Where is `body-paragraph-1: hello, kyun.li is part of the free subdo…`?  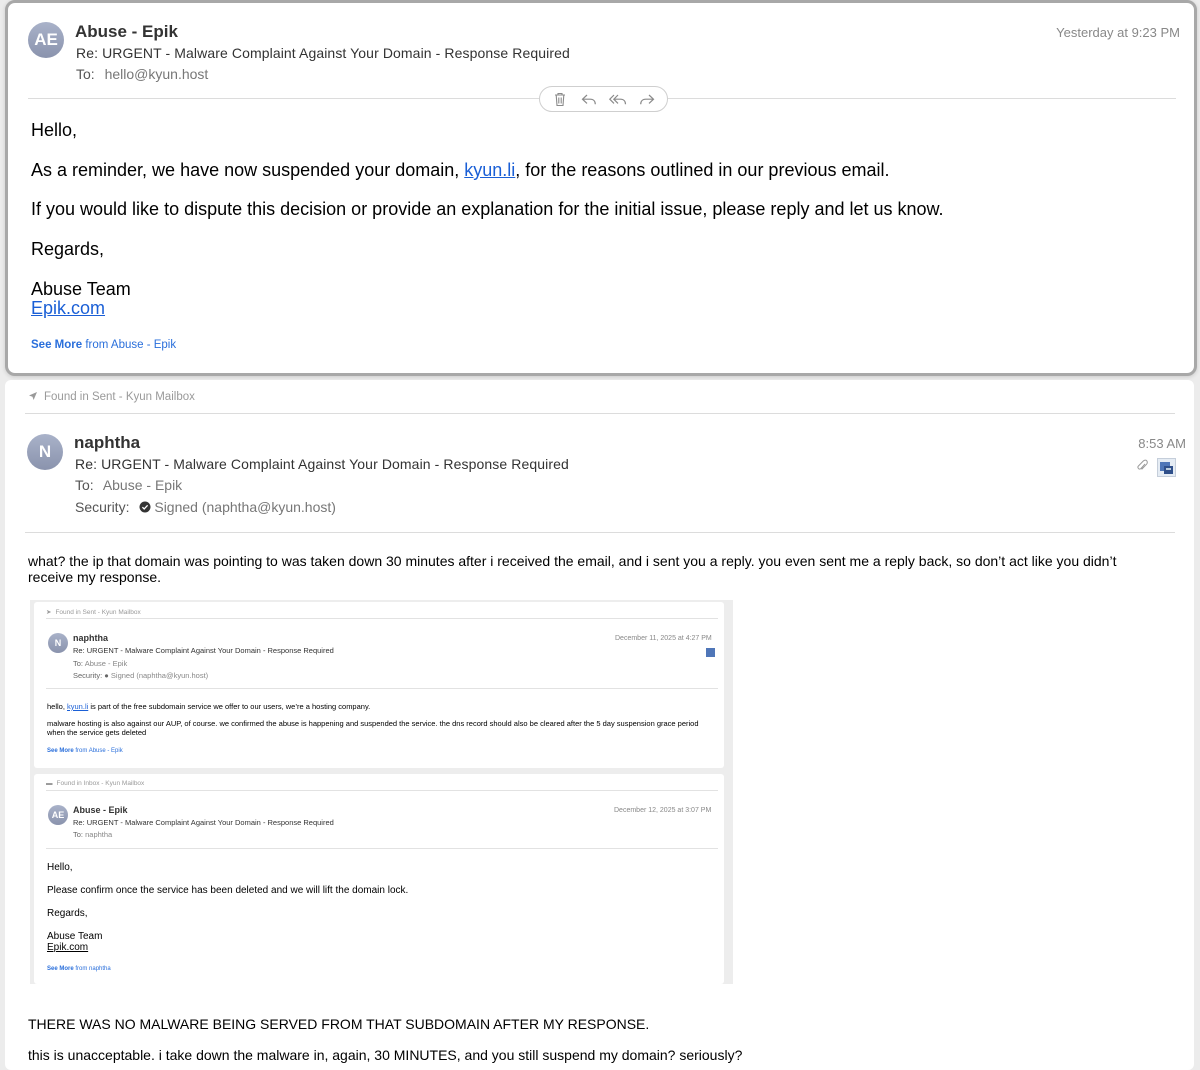 body-paragraph-1: hello, kyun.li is part of the free subdo… is located at coordinates (208, 706).